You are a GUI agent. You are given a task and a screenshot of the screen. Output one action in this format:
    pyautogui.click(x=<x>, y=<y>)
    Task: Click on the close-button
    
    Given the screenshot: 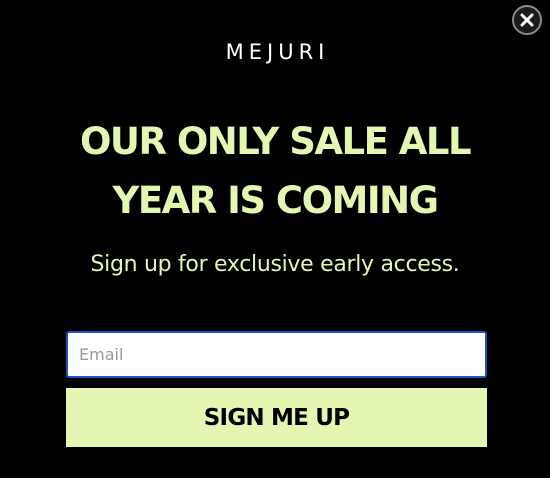 What is the action you would take?
    pyautogui.click(x=527, y=20)
    